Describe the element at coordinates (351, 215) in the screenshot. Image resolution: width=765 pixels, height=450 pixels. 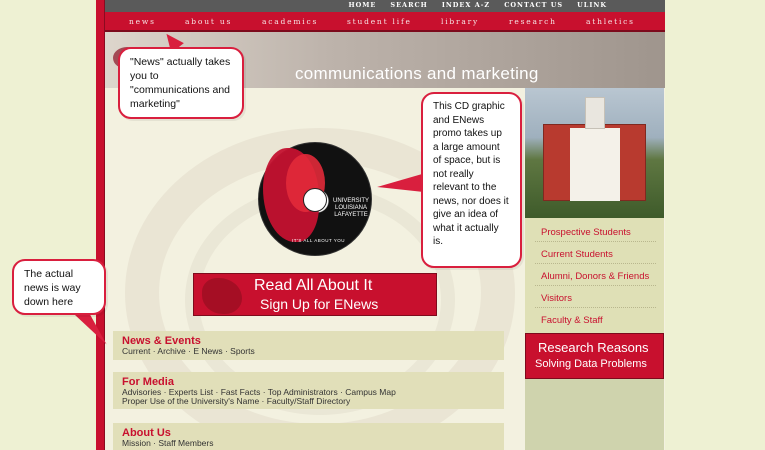
I see `cd-brand-line-3: LAFAYETTE` at that location.